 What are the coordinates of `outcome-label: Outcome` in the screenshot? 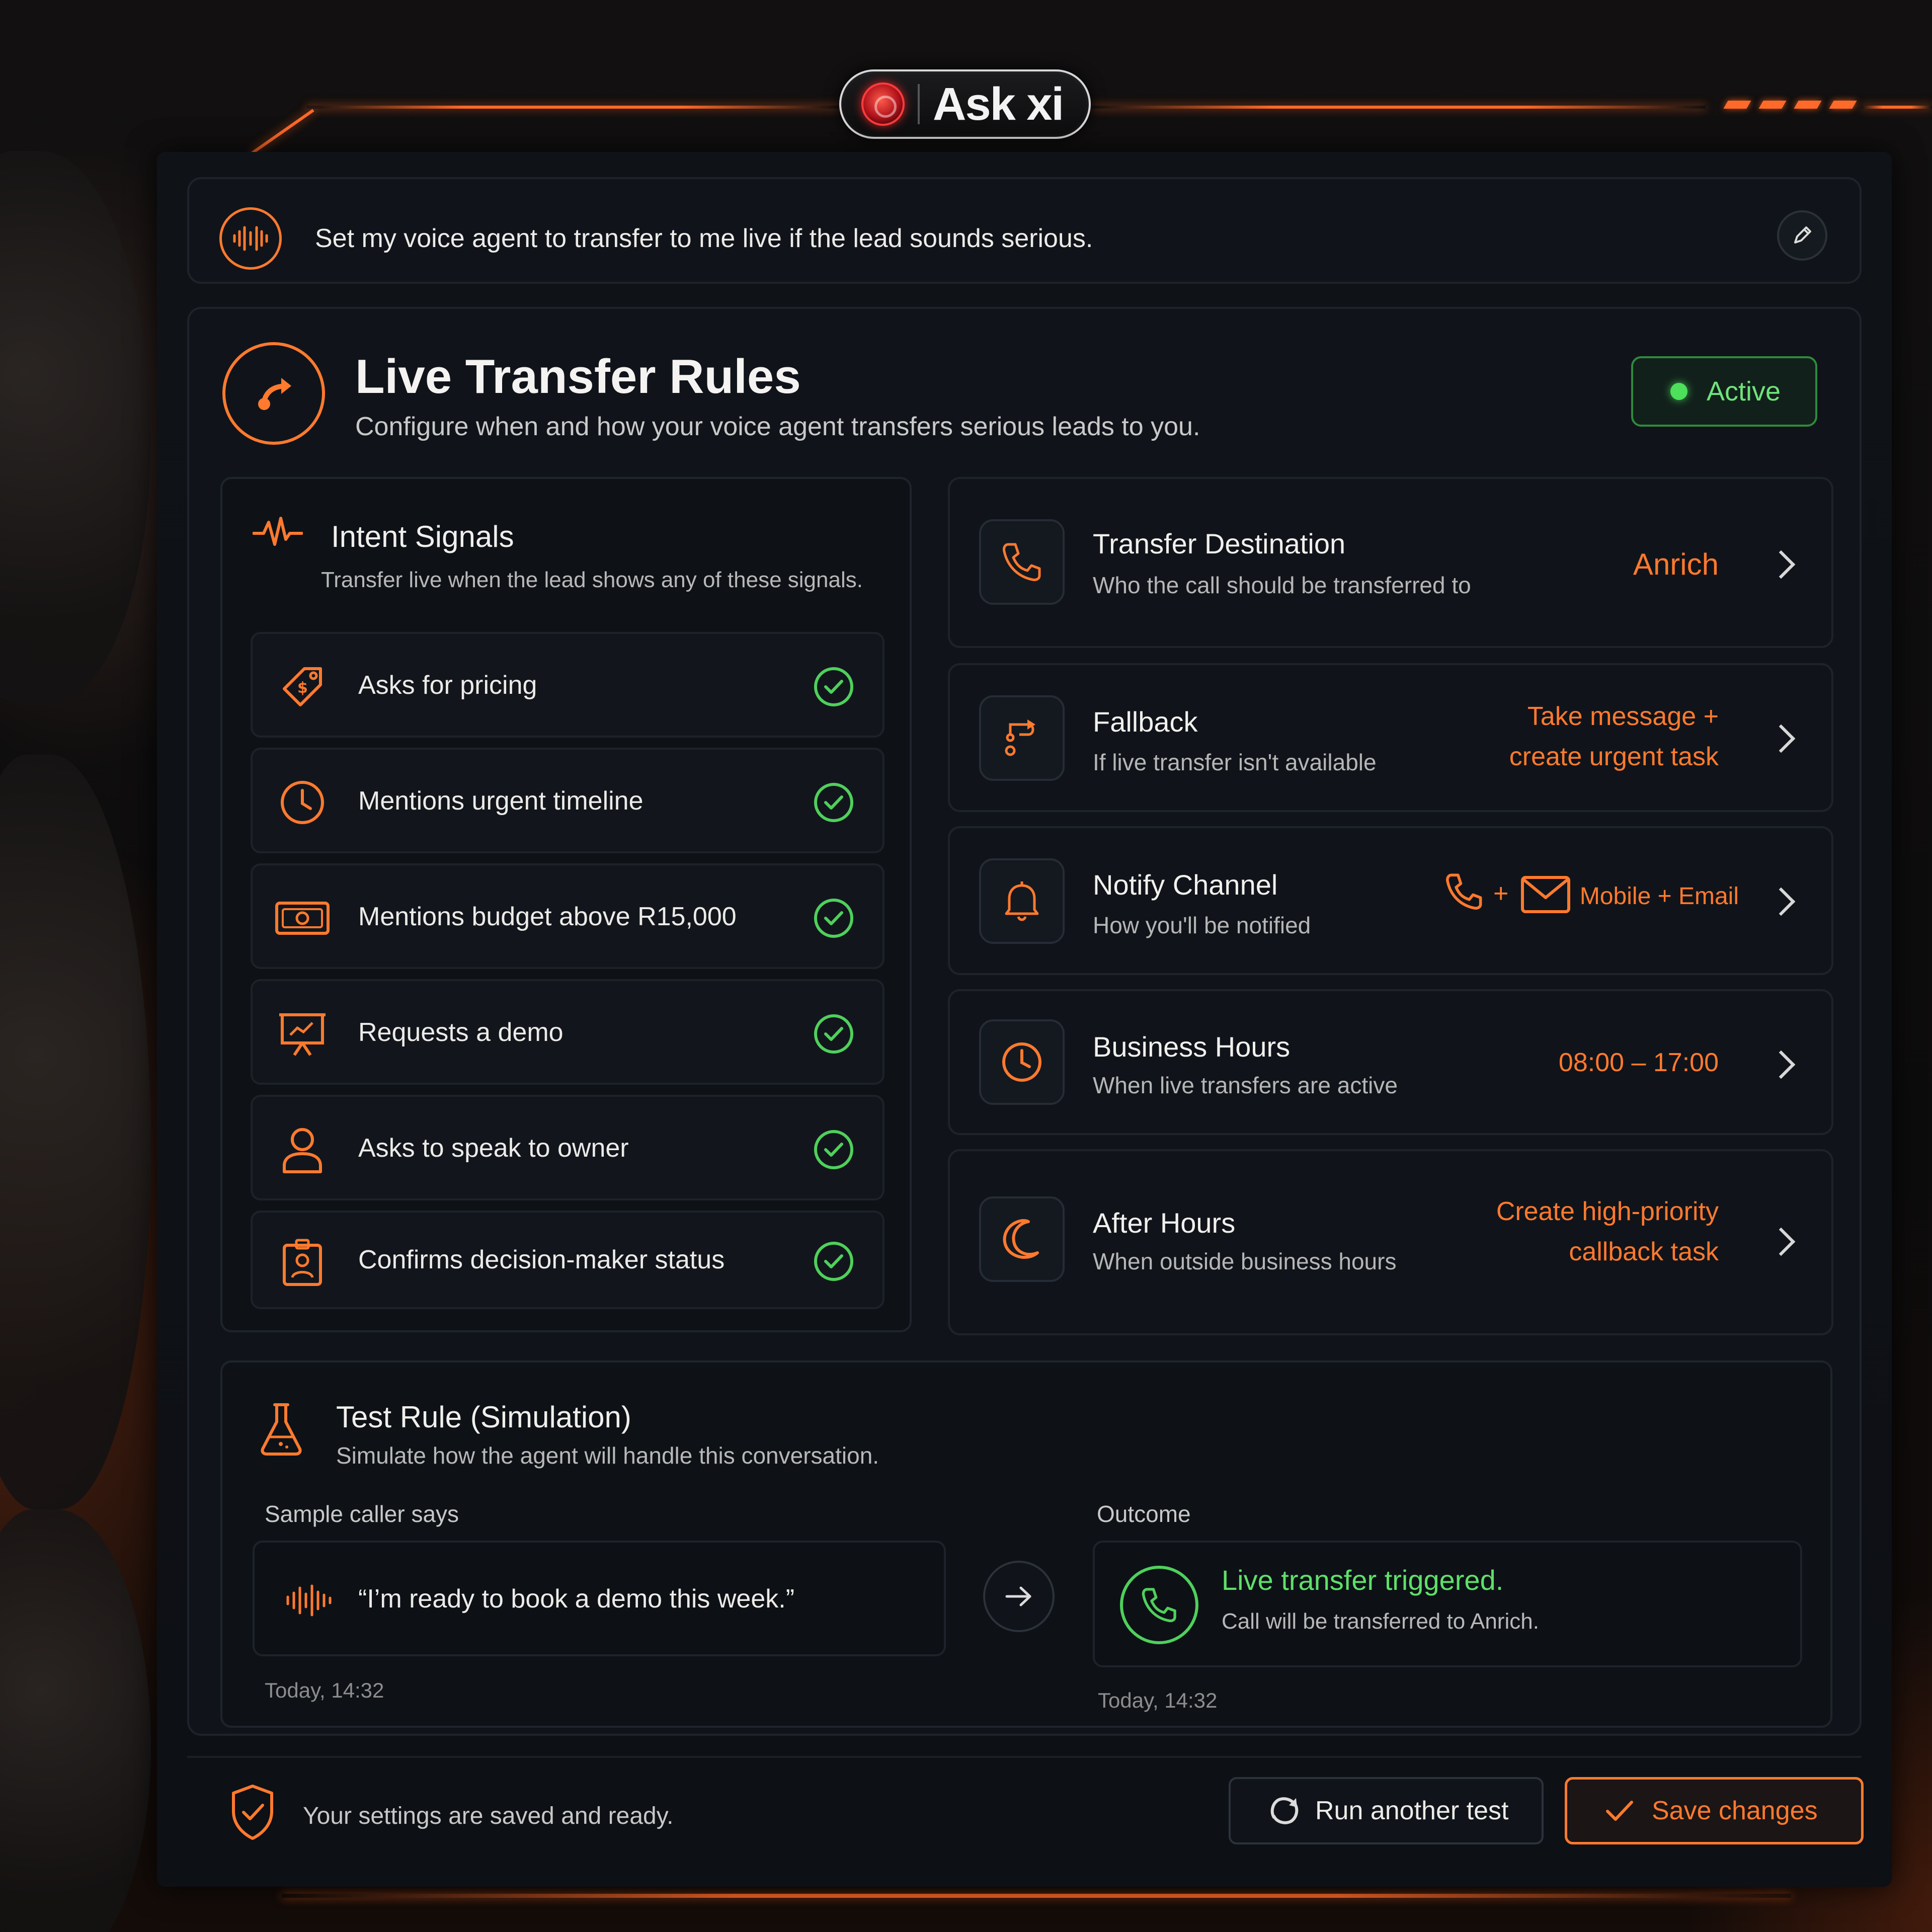 It's located at (1144, 1514).